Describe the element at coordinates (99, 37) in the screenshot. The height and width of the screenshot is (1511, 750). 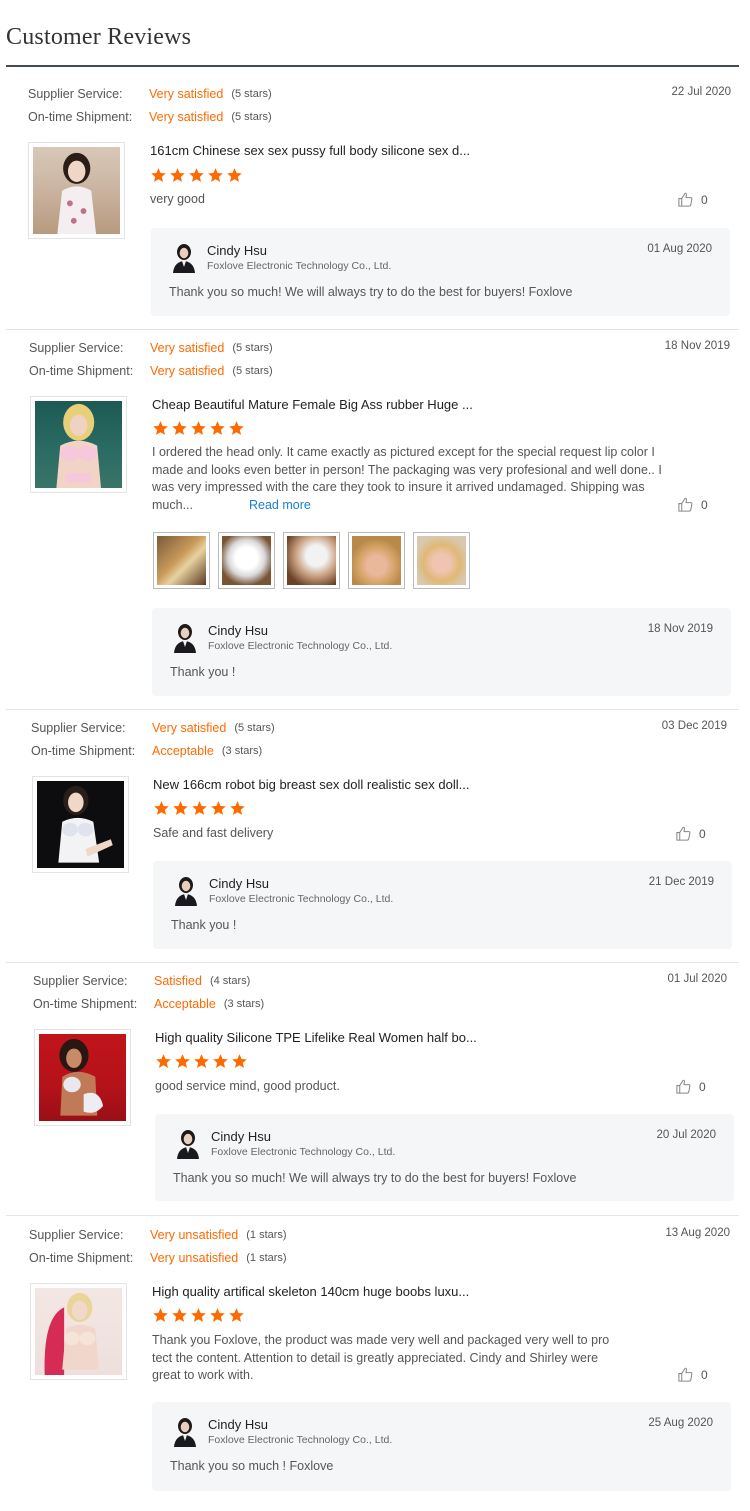
I see `page-title: Customer Reviews` at that location.